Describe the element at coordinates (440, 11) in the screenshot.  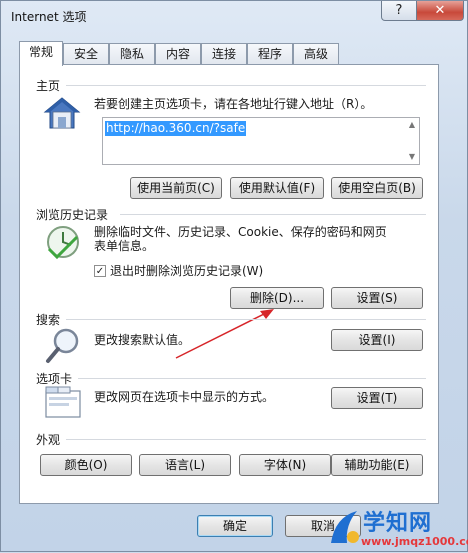
I see `close-button: ✕` at that location.